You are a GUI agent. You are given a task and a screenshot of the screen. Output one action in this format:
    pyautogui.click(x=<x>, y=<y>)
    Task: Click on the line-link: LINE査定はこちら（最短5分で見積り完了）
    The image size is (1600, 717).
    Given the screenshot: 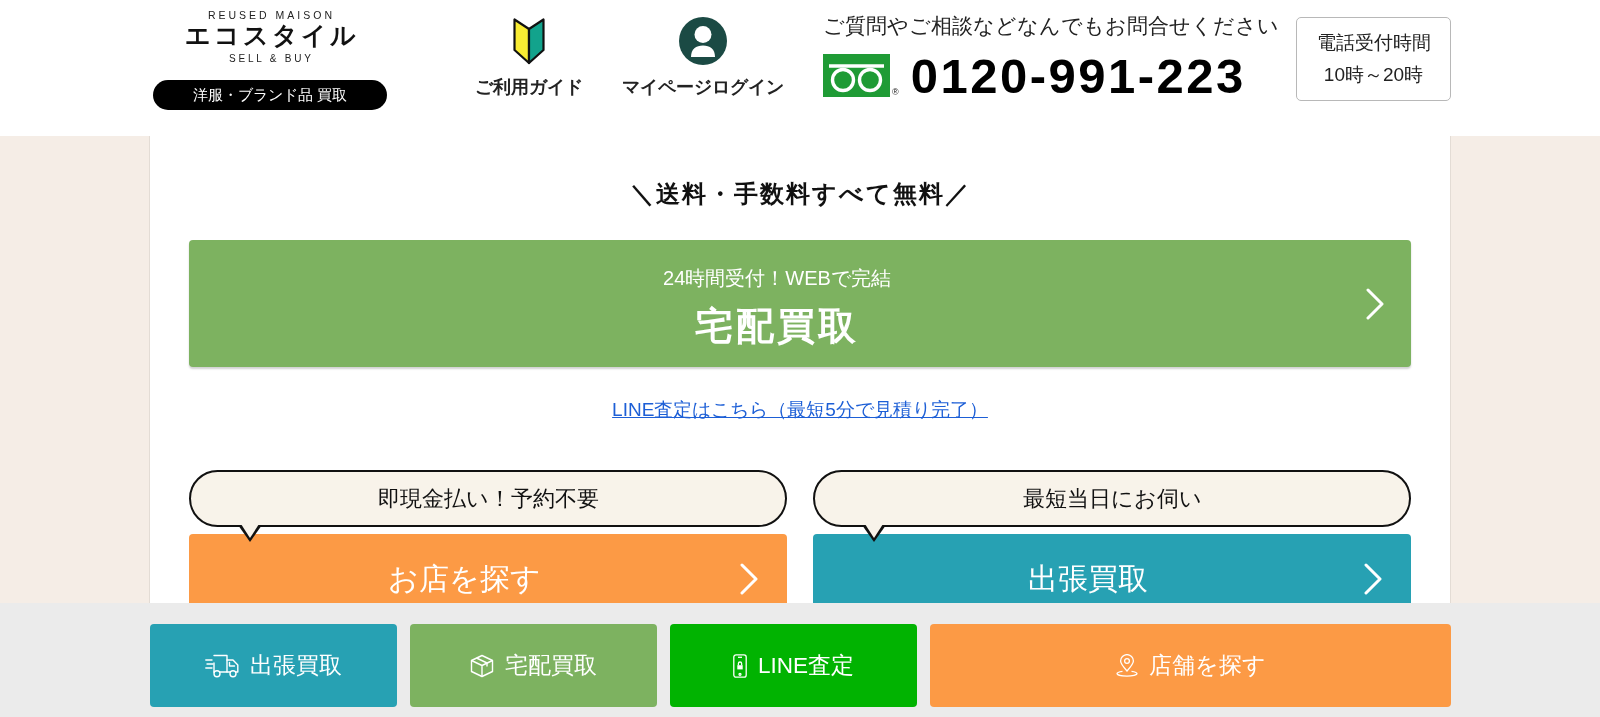 What is the action you would take?
    pyautogui.click(x=800, y=410)
    